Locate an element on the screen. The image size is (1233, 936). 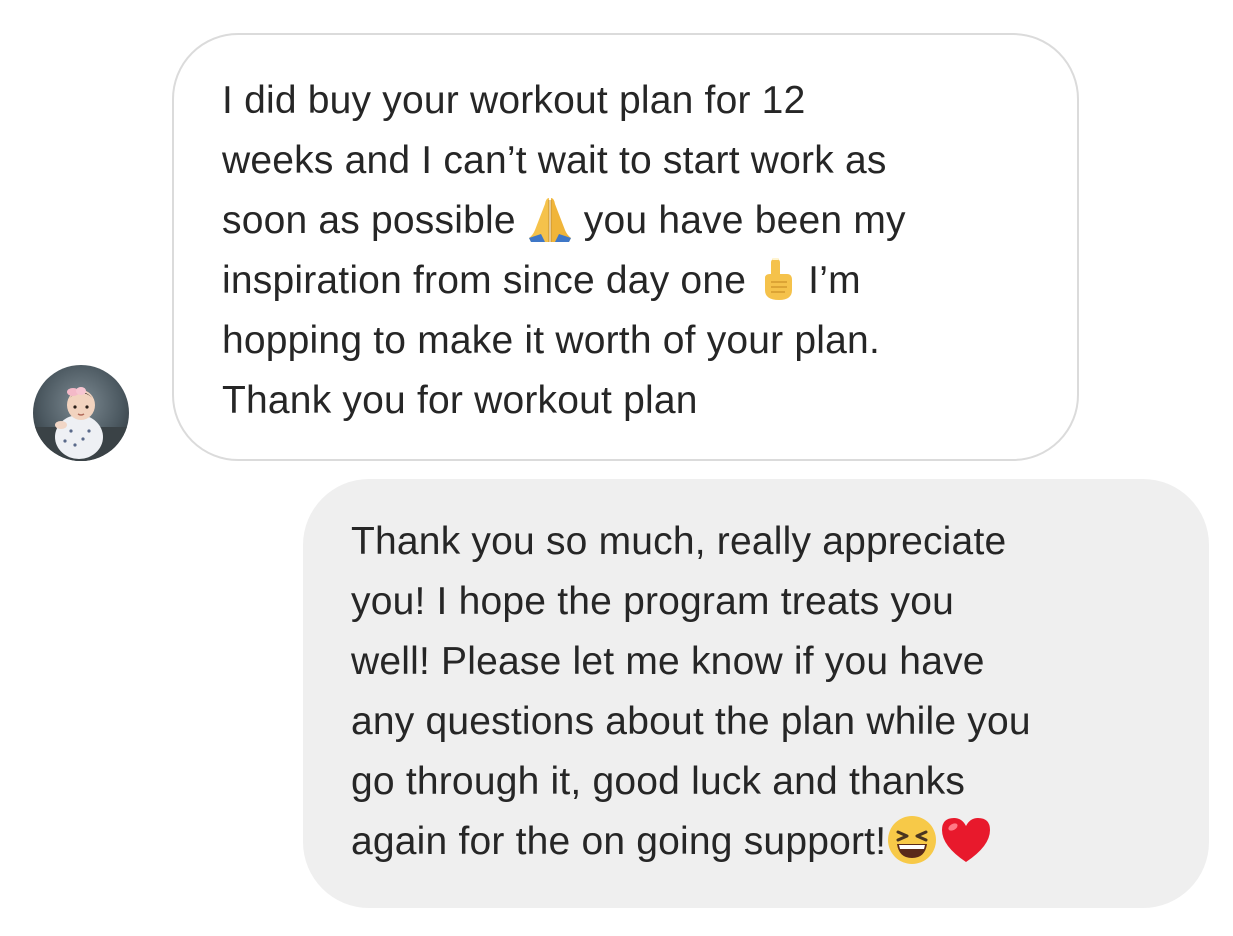
message-text: soon as possible is located at coordinates (374, 220).